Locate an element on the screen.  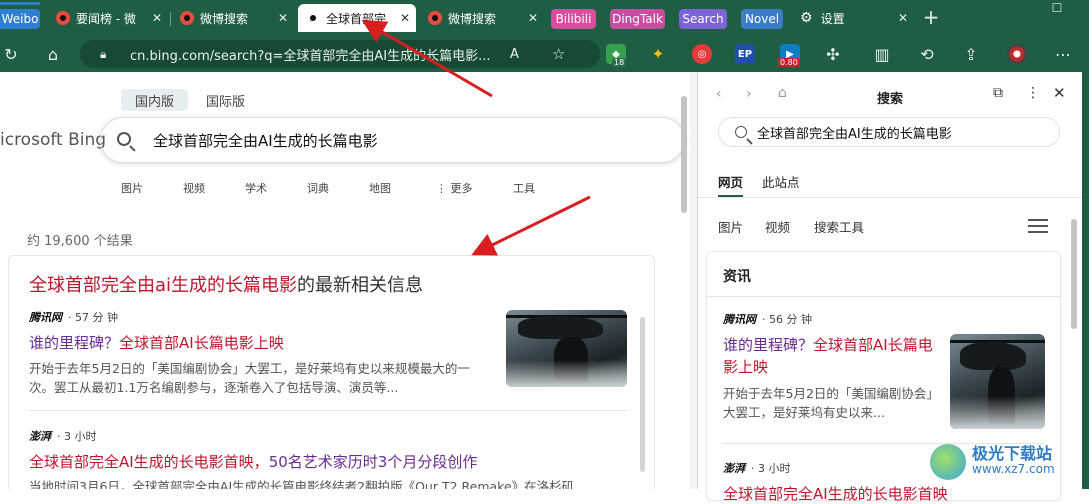
tab-group-search: Search is located at coordinates (703, 19).